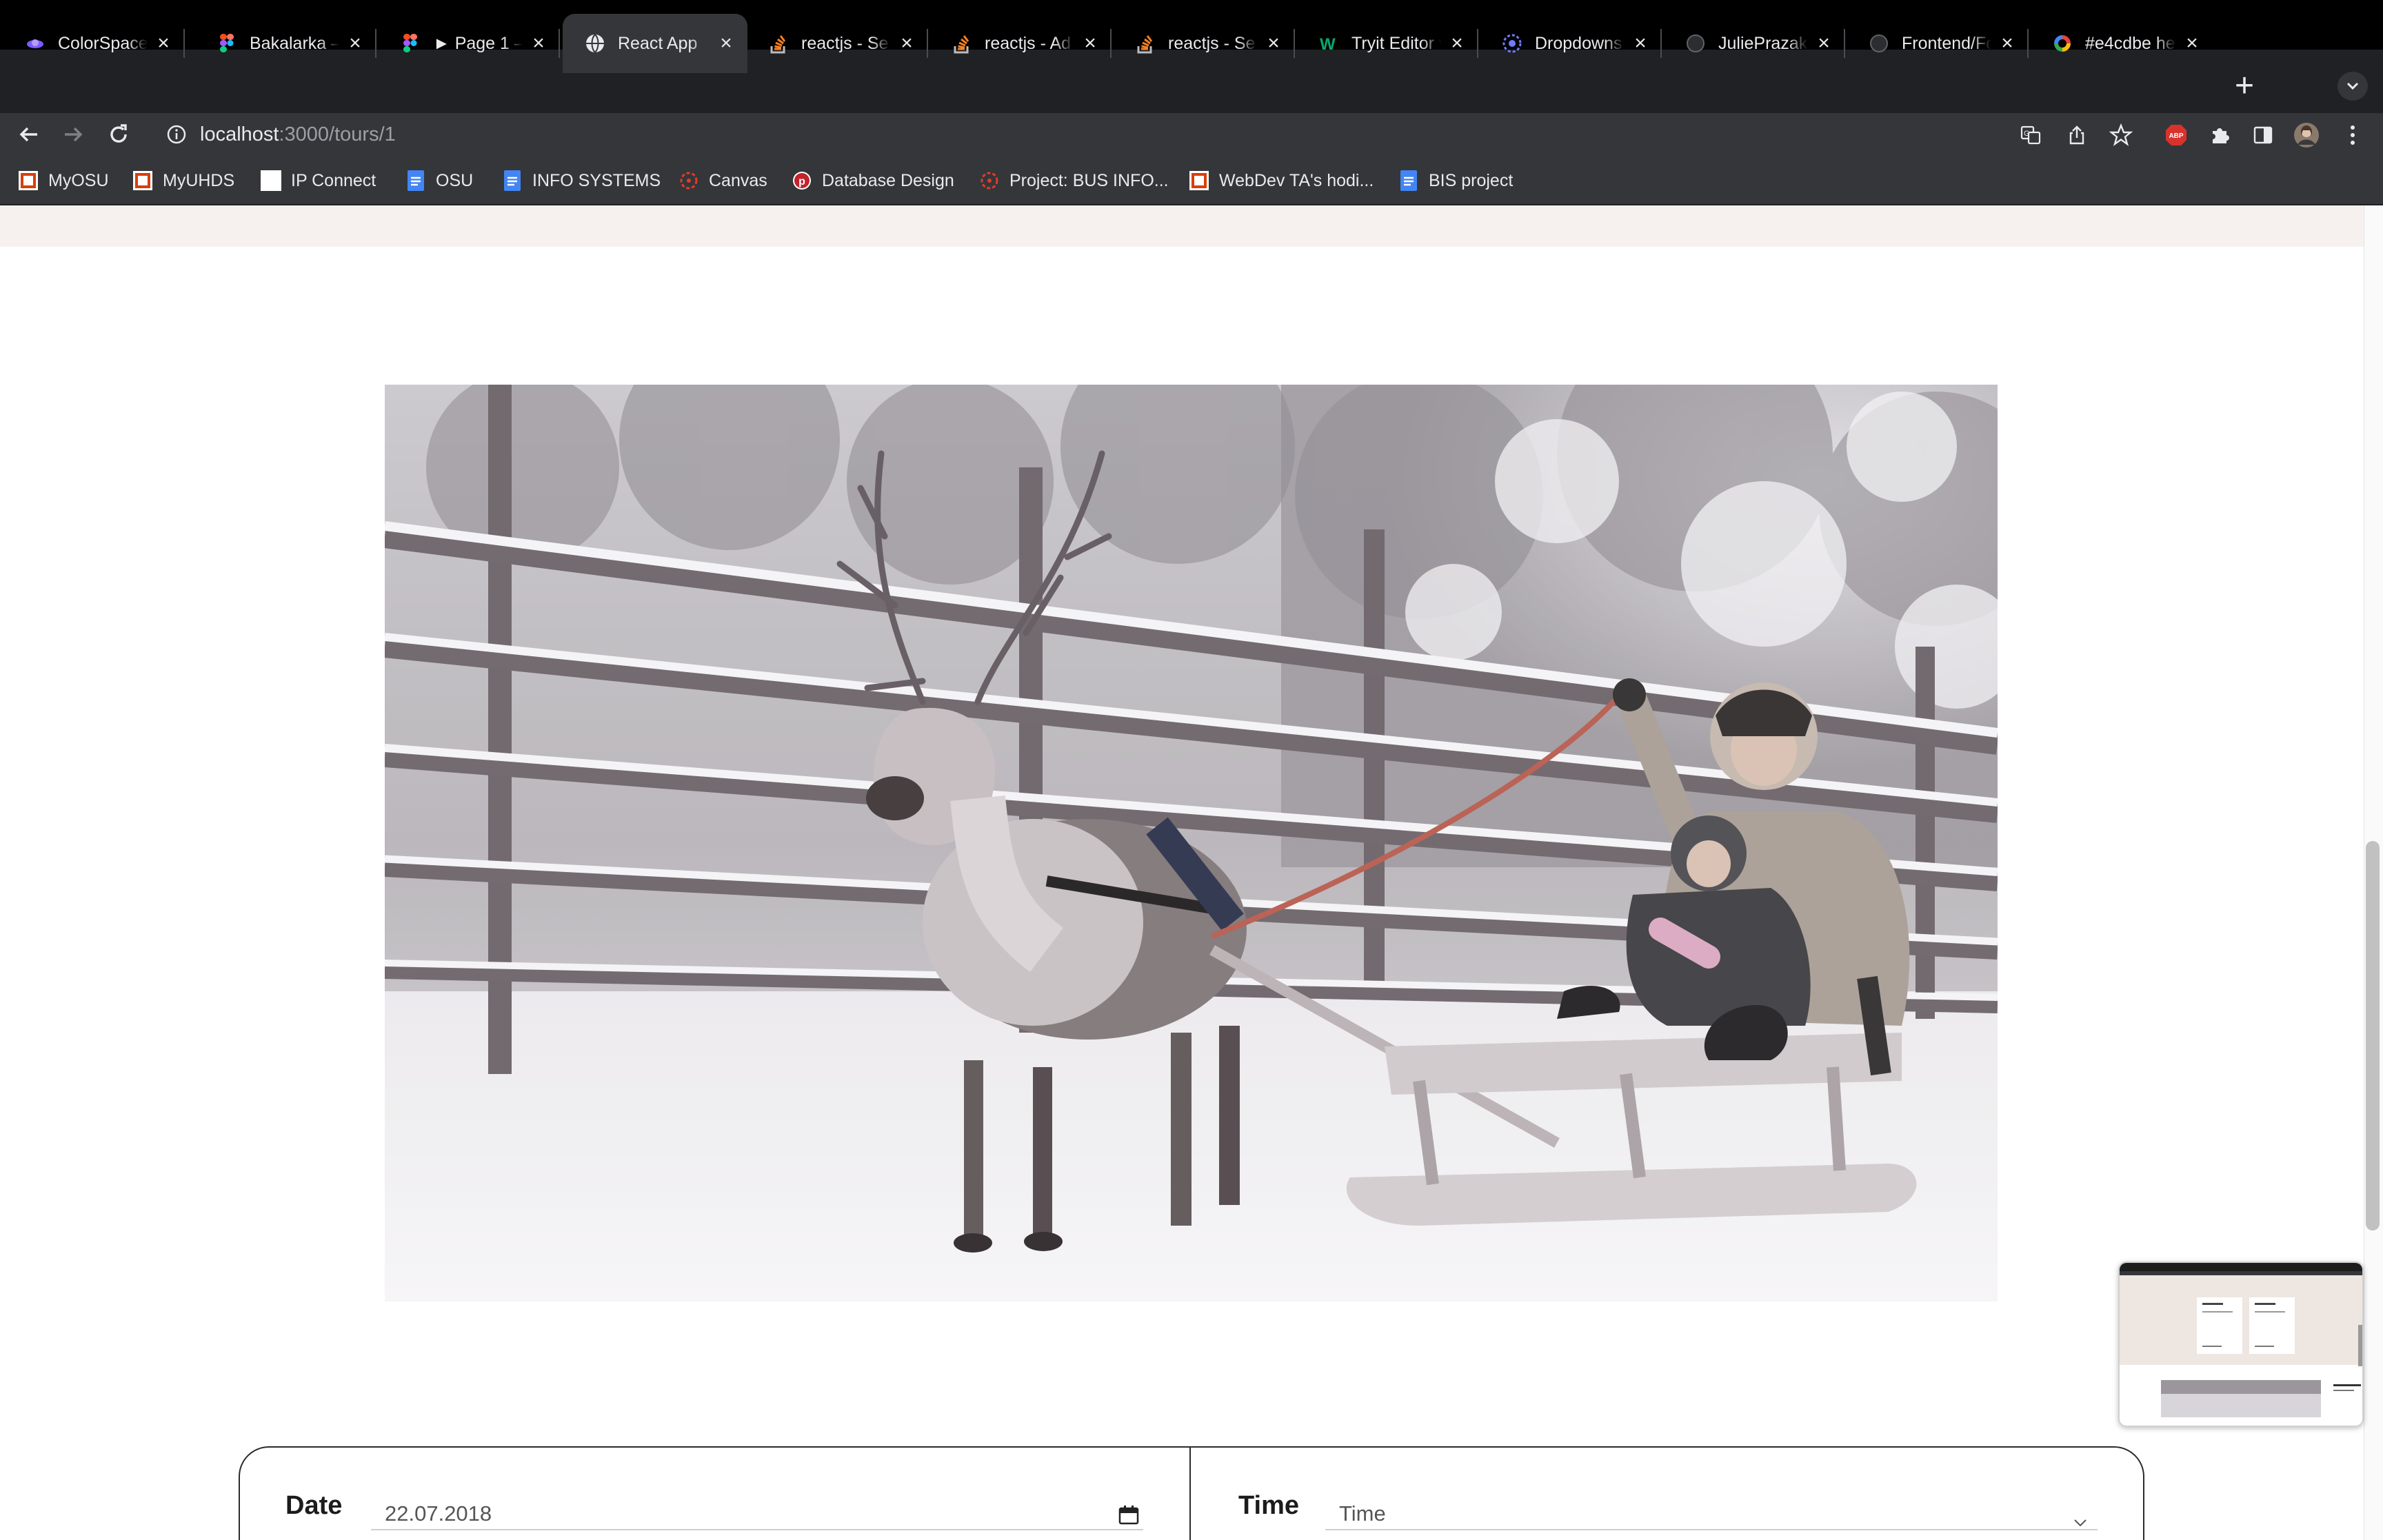 This screenshot has height=1540, width=2383. What do you see at coordinates (455, 180) in the screenshot?
I see `bookmark-label: OSU` at bounding box center [455, 180].